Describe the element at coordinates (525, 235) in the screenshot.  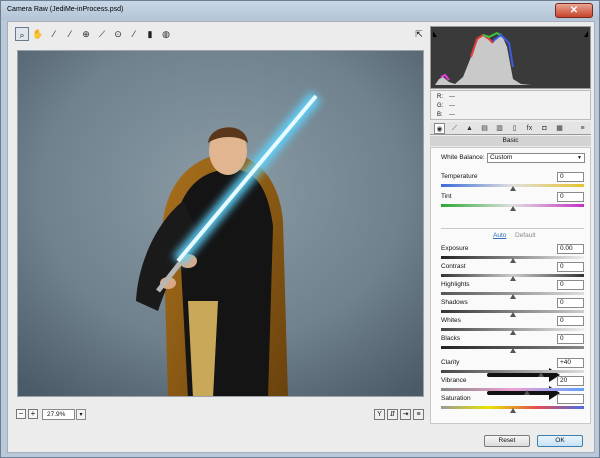
I see `default-link: Default` at that location.